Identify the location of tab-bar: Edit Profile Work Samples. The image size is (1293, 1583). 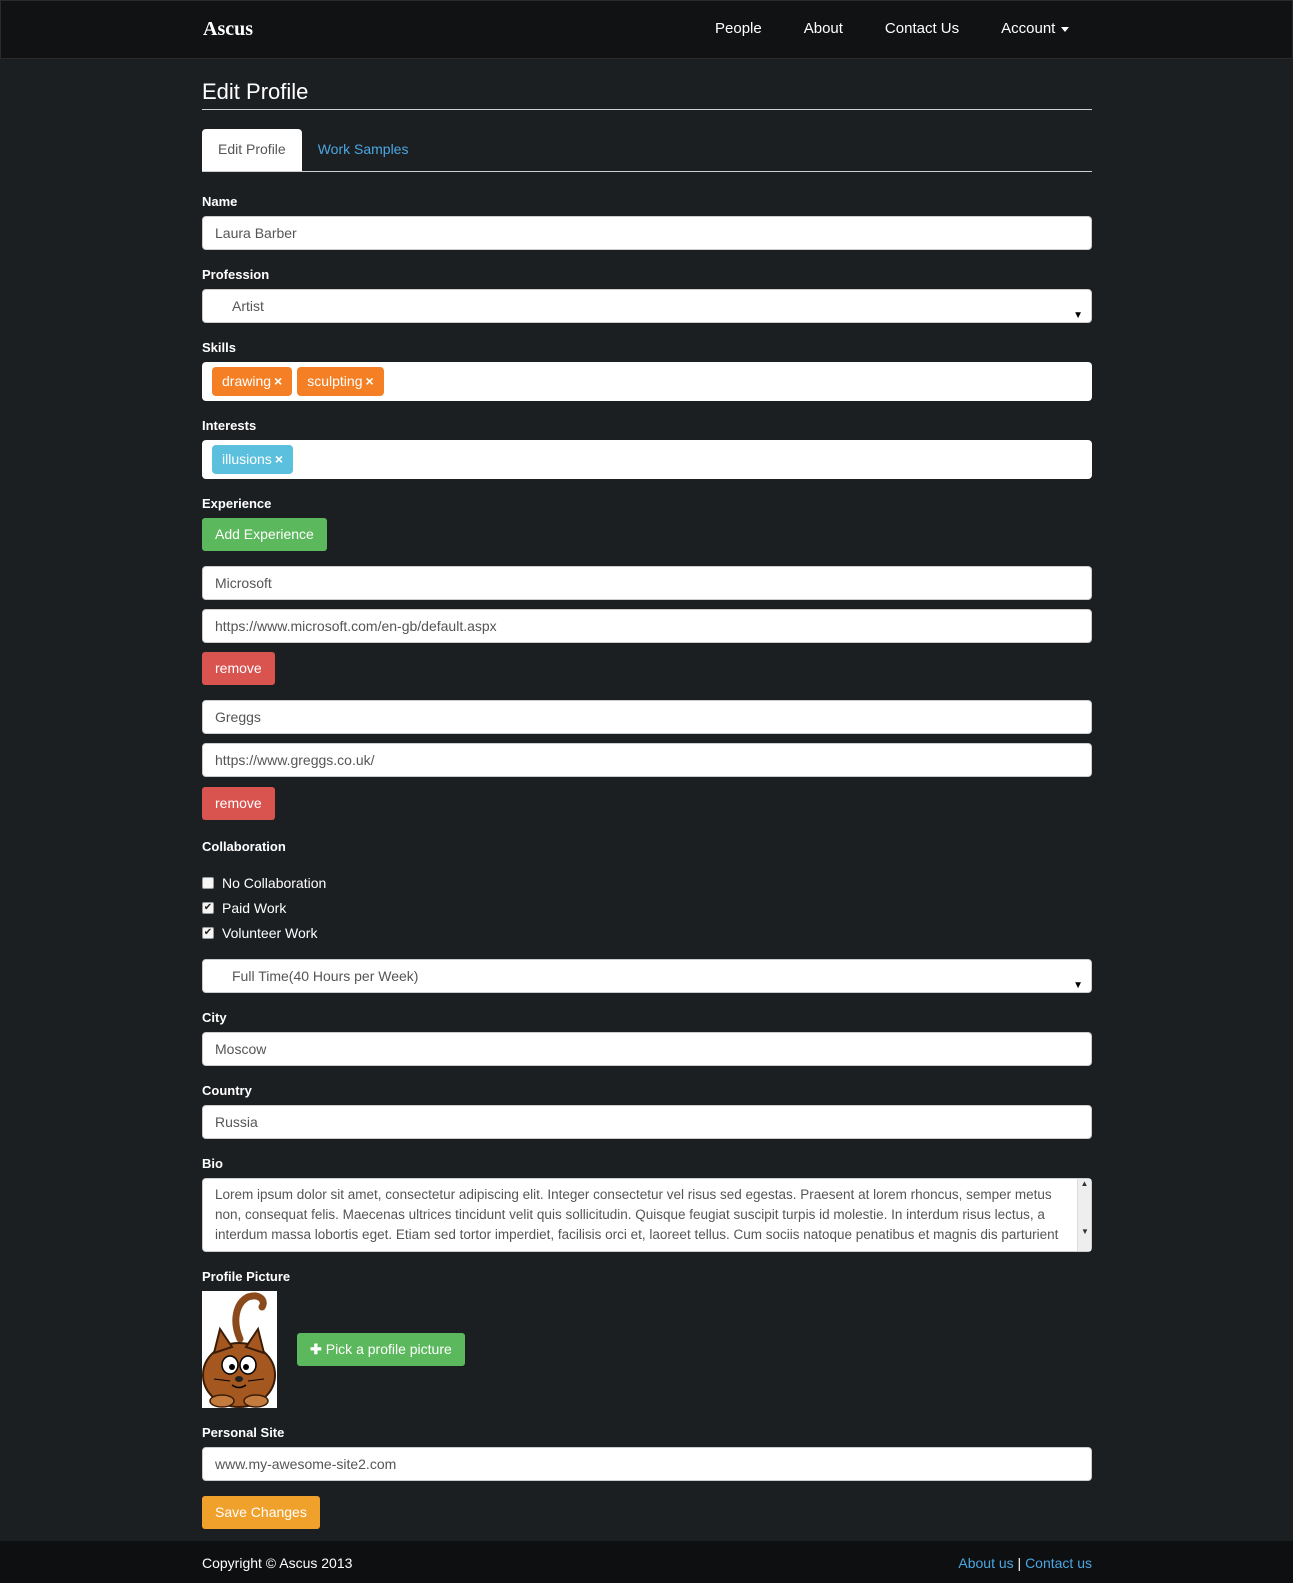
(647, 150).